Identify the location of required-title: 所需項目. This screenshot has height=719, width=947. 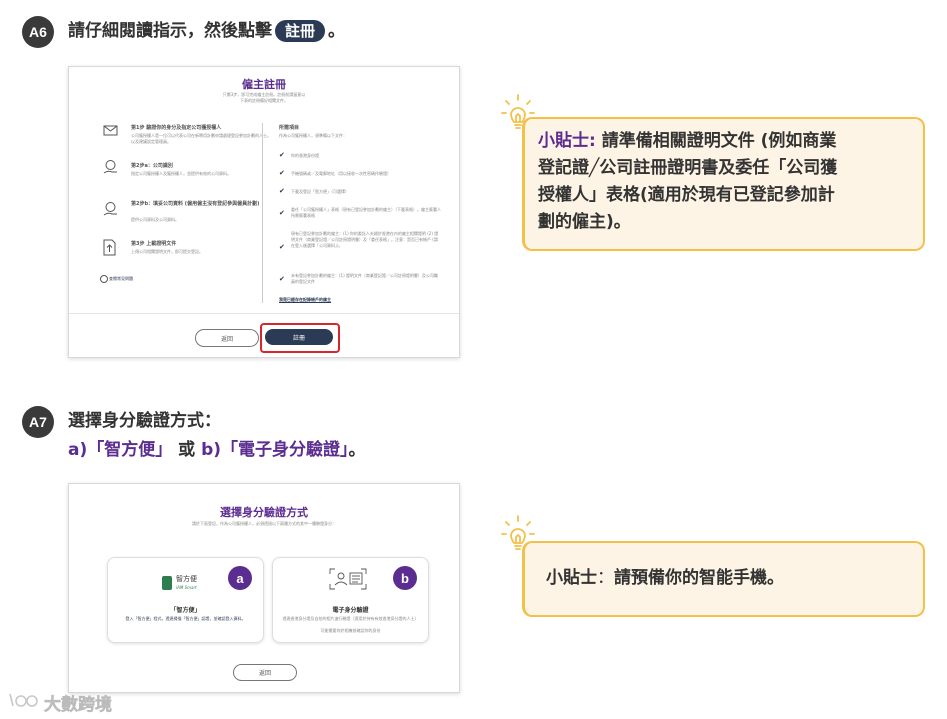
(289, 128).